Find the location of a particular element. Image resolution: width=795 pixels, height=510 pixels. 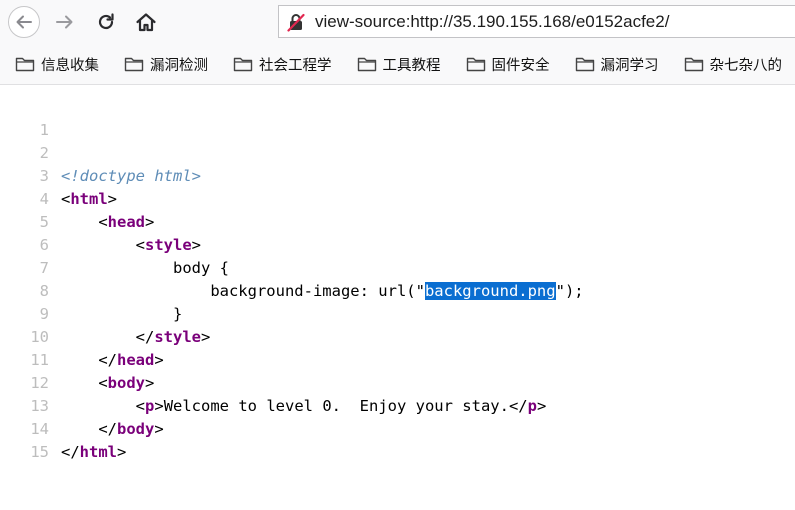

bookmark-folder: 漏洞学习 is located at coordinates (614, 64).